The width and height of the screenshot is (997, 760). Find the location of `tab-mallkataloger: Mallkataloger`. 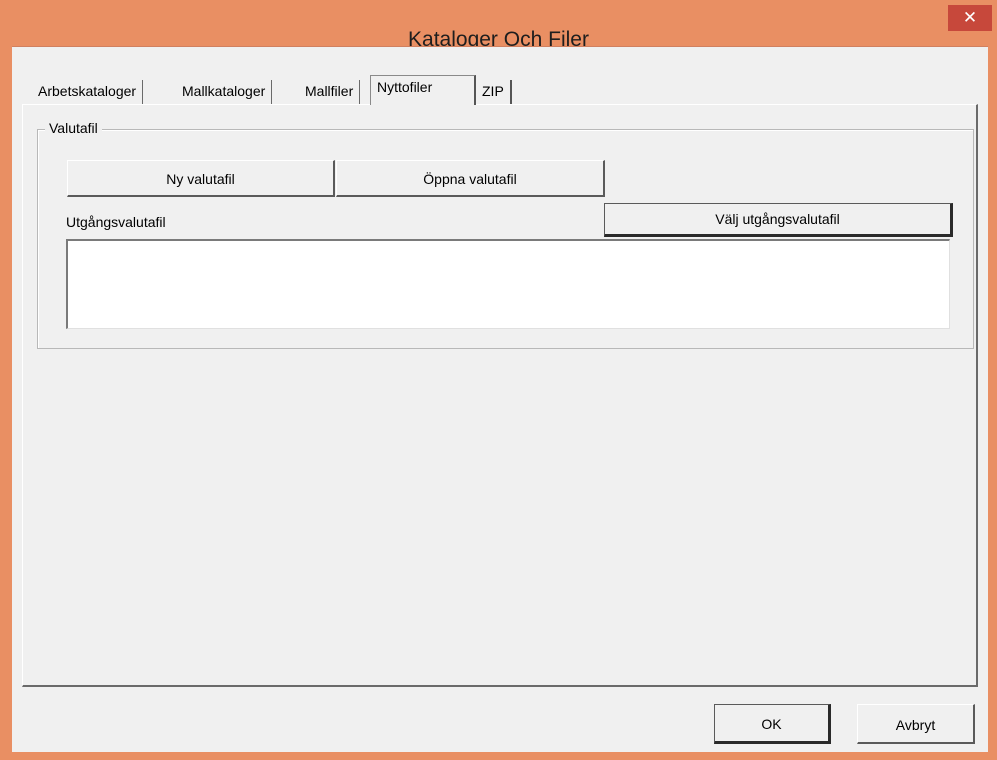

tab-mallkataloger: Mallkataloger is located at coordinates (224, 92).